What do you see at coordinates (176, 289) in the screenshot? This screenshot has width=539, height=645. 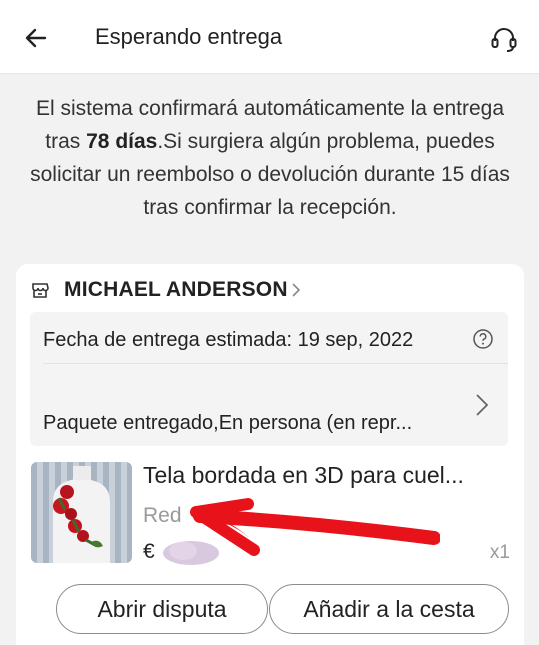 I see `store-name: MICHAEL ANDERSON` at bounding box center [176, 289].